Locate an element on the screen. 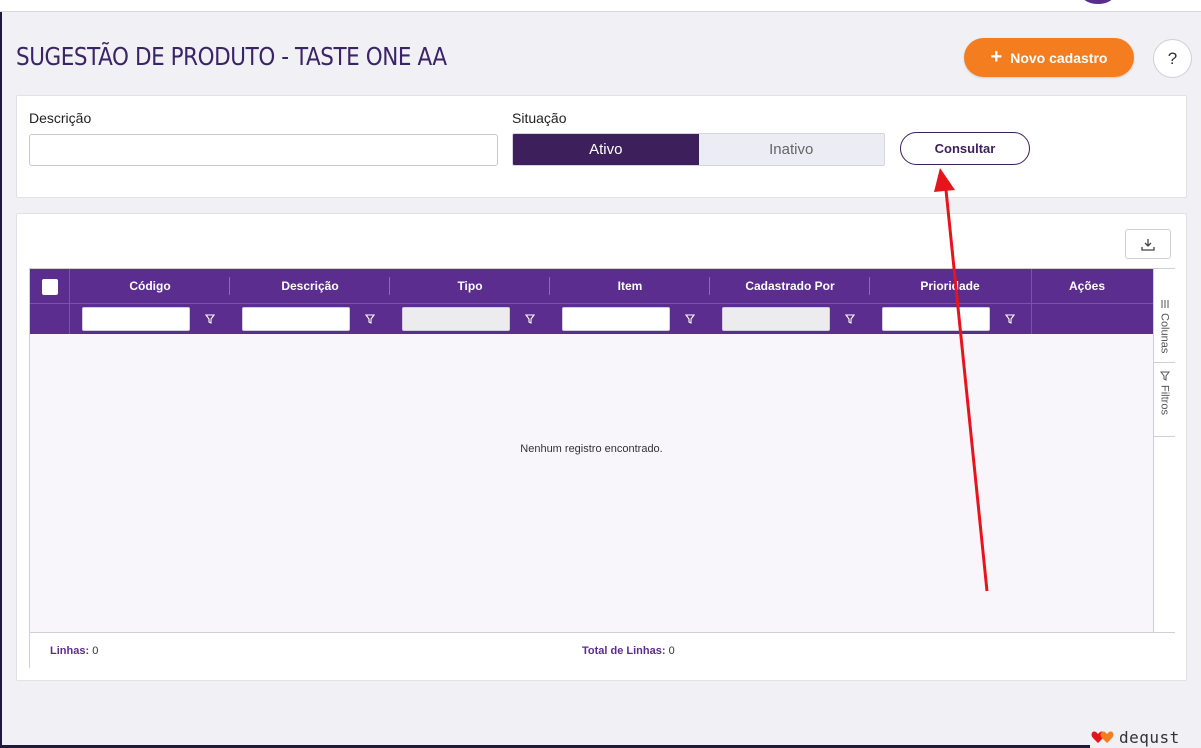 This screenshot has height=748, width=1201. brand-name: dequst is located at coordinates (1149, 737).